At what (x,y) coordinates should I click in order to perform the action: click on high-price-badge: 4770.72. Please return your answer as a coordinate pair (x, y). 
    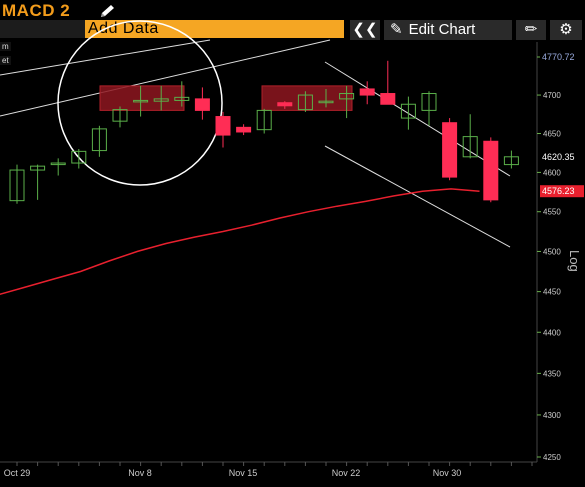
    Looking at the image, I should click on (562, 57).